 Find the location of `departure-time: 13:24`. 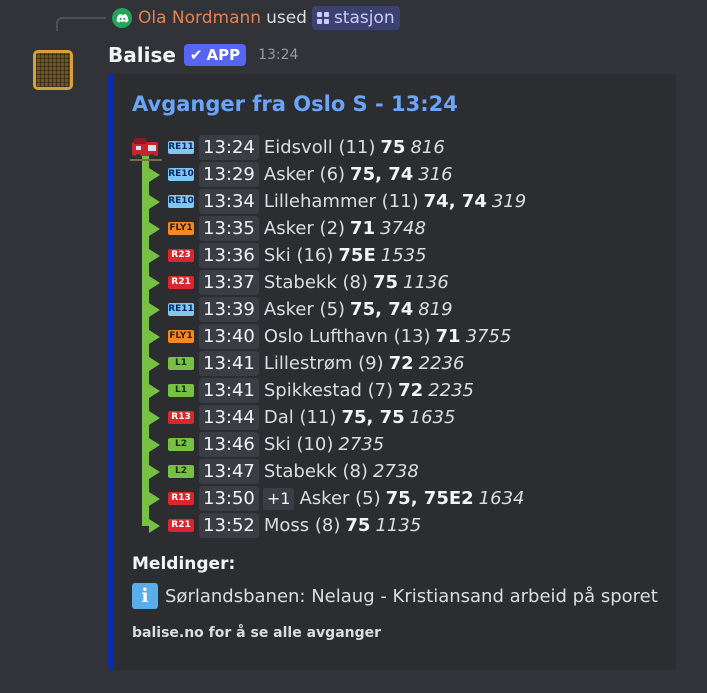

departure-time: 13:24 is located at coordinates (229, 147).